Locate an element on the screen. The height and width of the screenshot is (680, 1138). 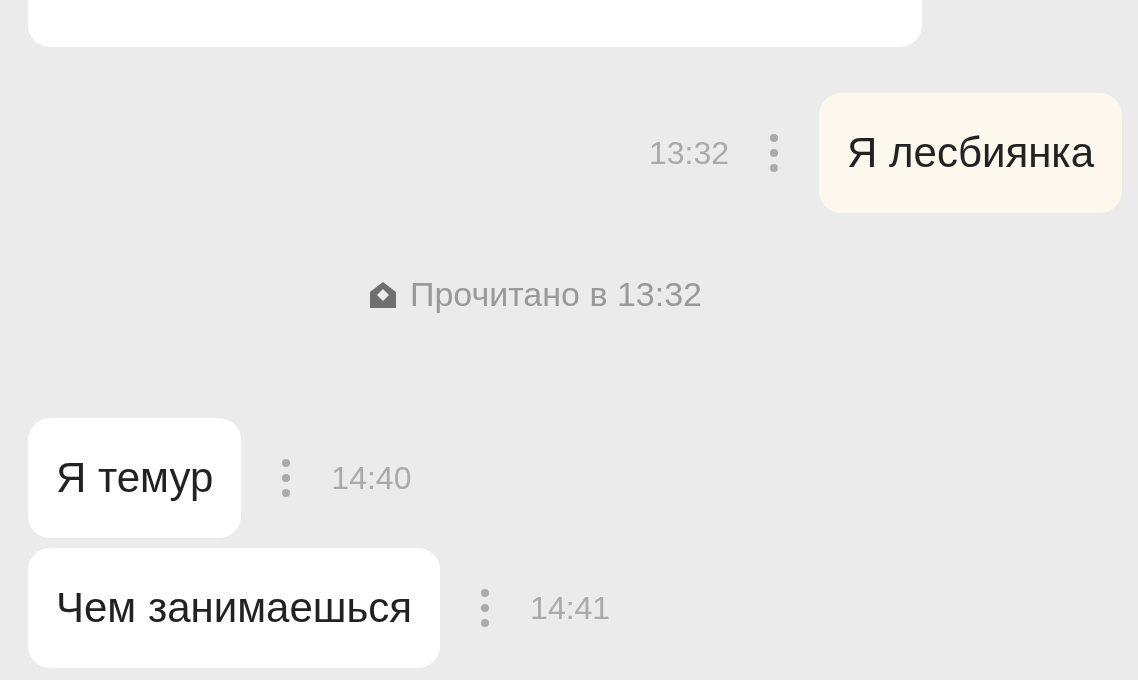
message-time: 14:41 is located at coordinates (570, 608).